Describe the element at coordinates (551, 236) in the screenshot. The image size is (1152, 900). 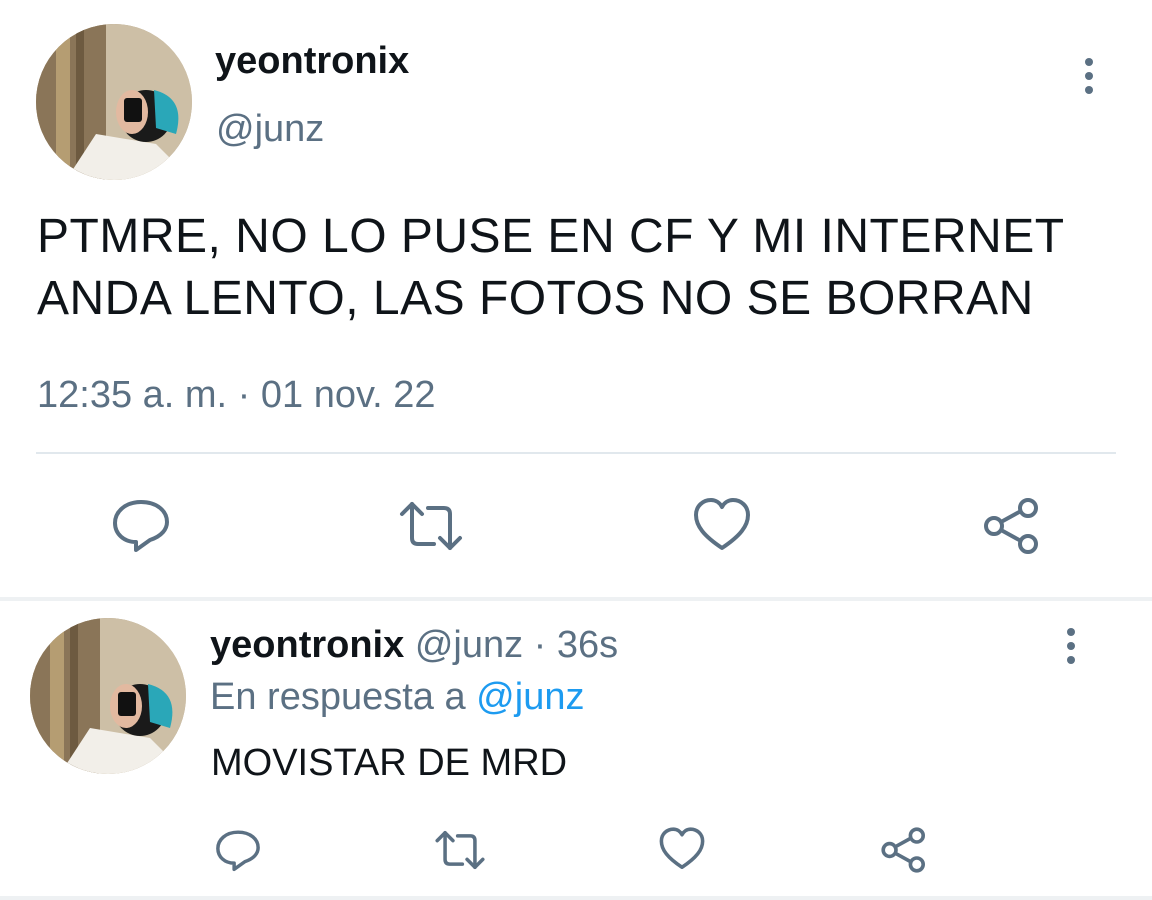
I see `tweet-text-line-1: PTMRE, NO LO PUSE EN CF Y MI INTERNET` at that location.